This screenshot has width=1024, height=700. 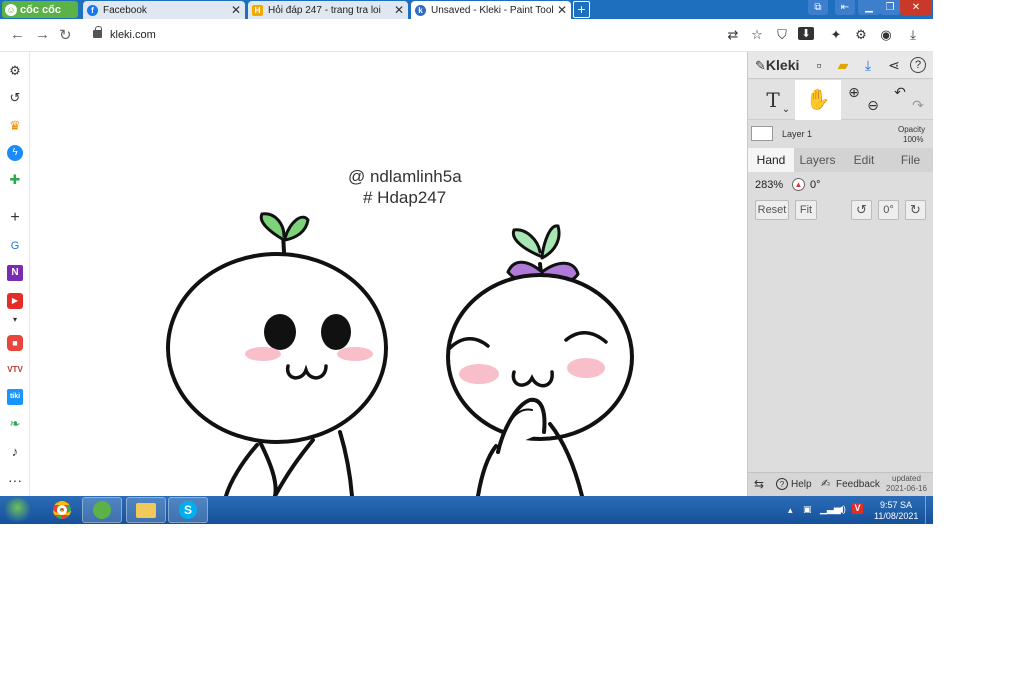 What do you see at coordinates (782, 35) in the screenshot?
I see `adblock-shield-icon: ⛉` at bounding box center [782, 35].